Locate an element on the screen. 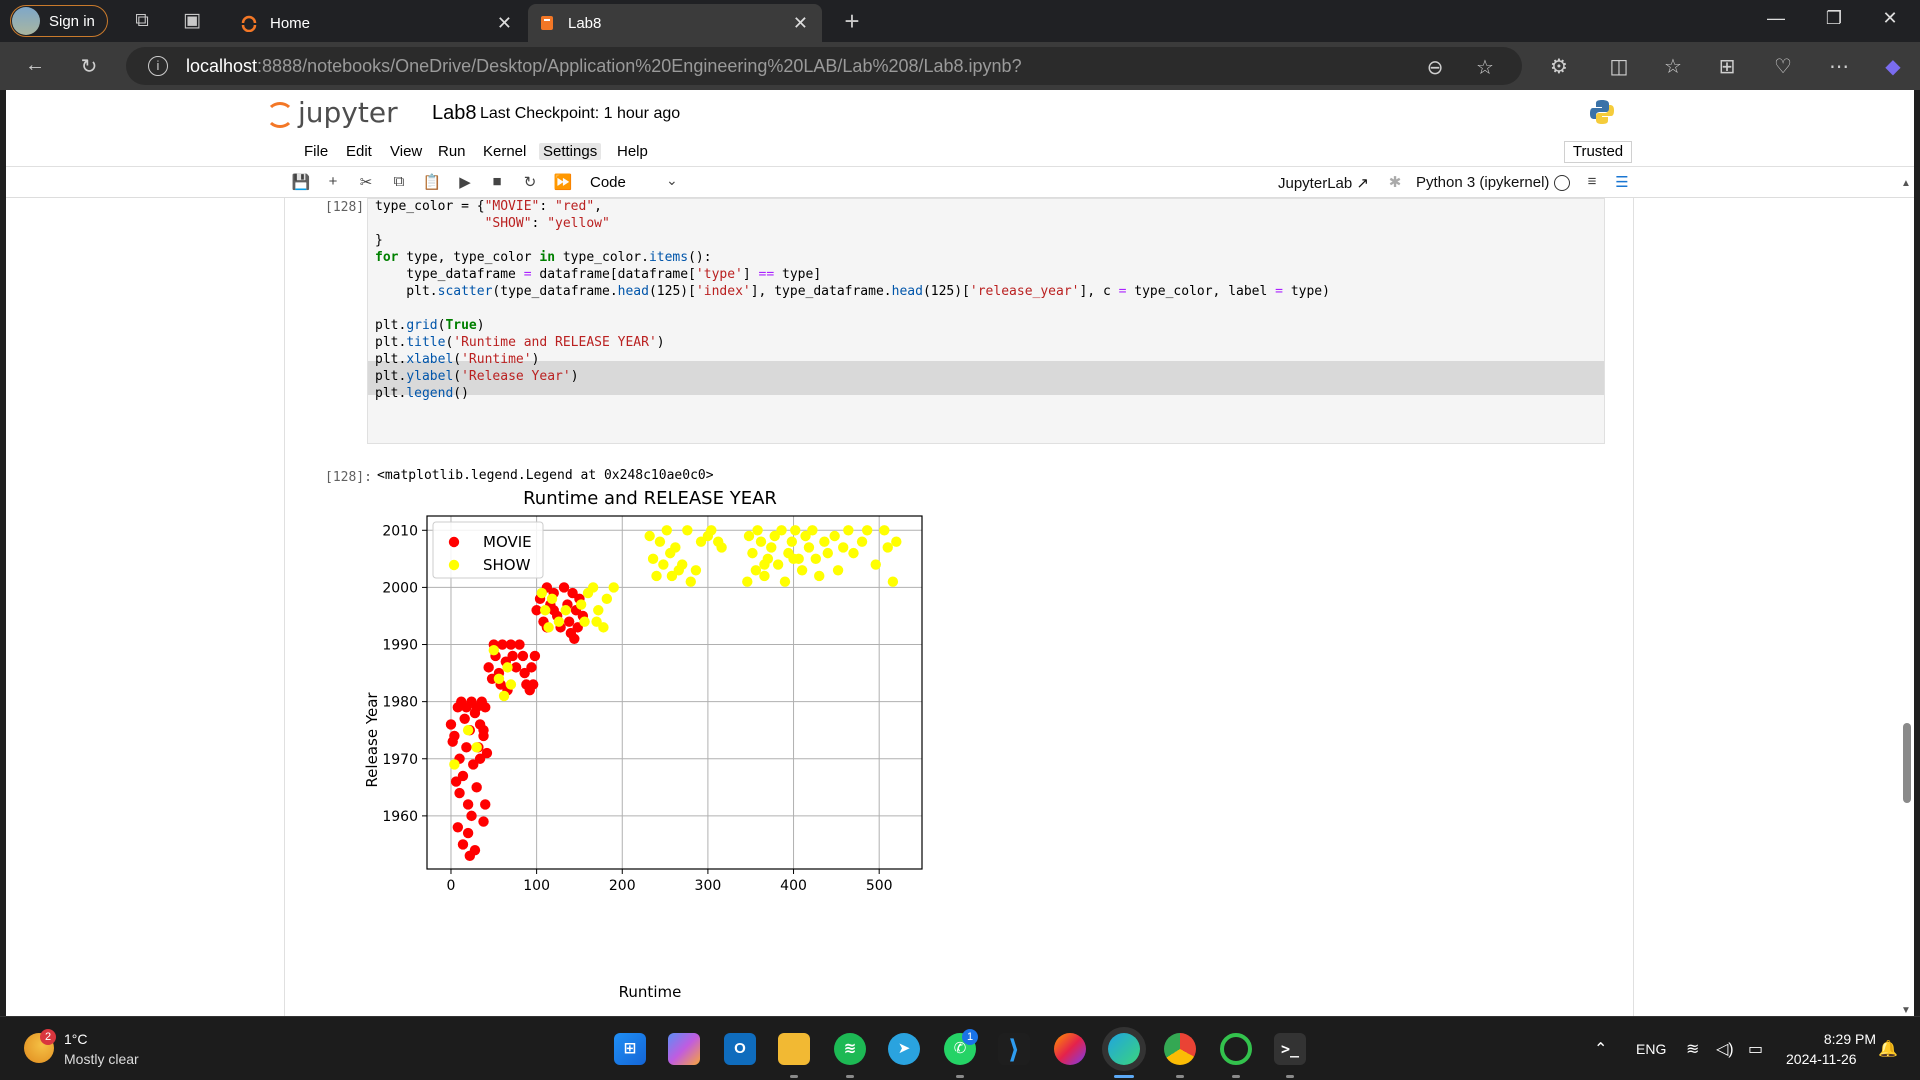 The width and height of the screenshot is (1920, 1080). scrollbar-thumb is located at coordinates (1907, 763).